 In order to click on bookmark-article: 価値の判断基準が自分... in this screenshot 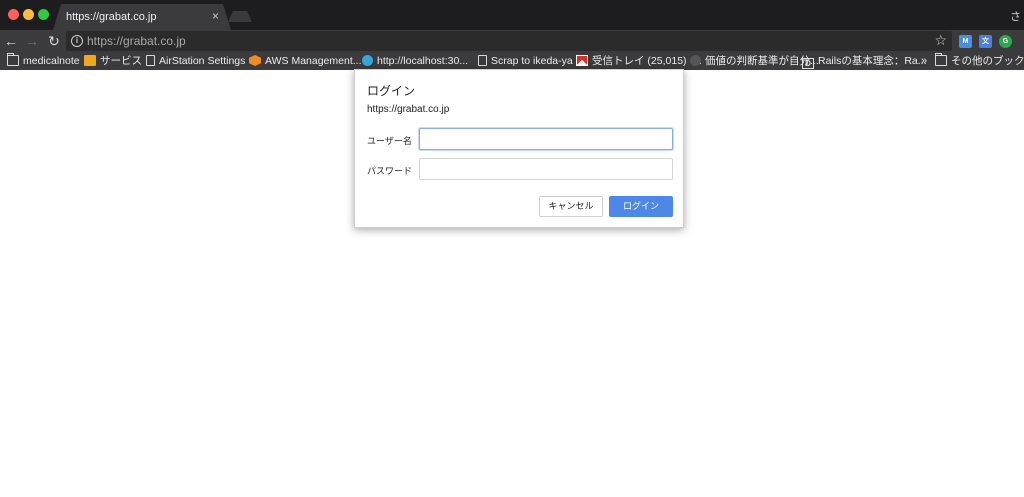, I will do `click(754, 61)`.